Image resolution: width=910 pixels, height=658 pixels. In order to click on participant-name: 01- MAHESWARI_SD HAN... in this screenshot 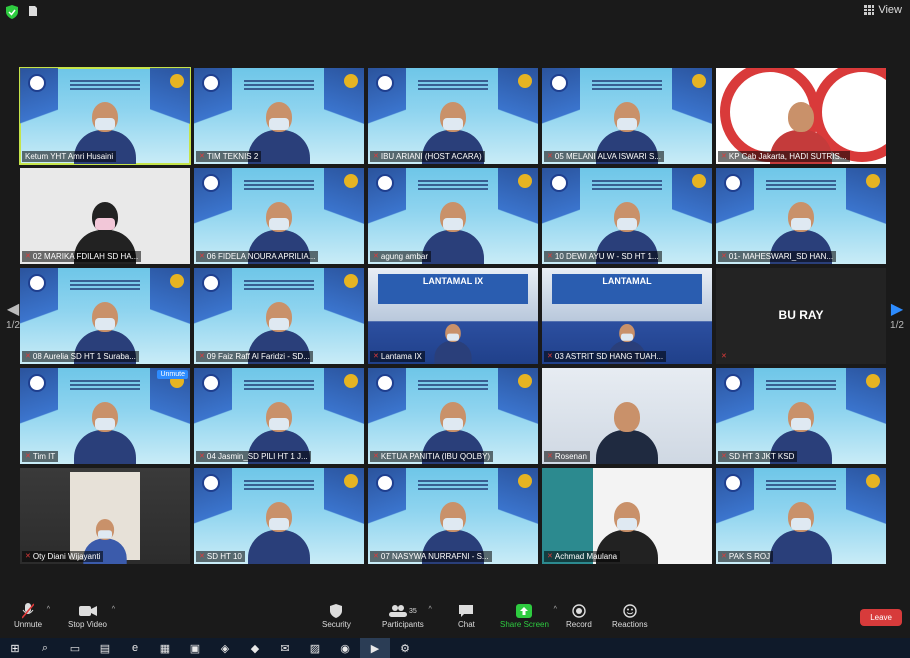, I will do `click(781, 256)`.